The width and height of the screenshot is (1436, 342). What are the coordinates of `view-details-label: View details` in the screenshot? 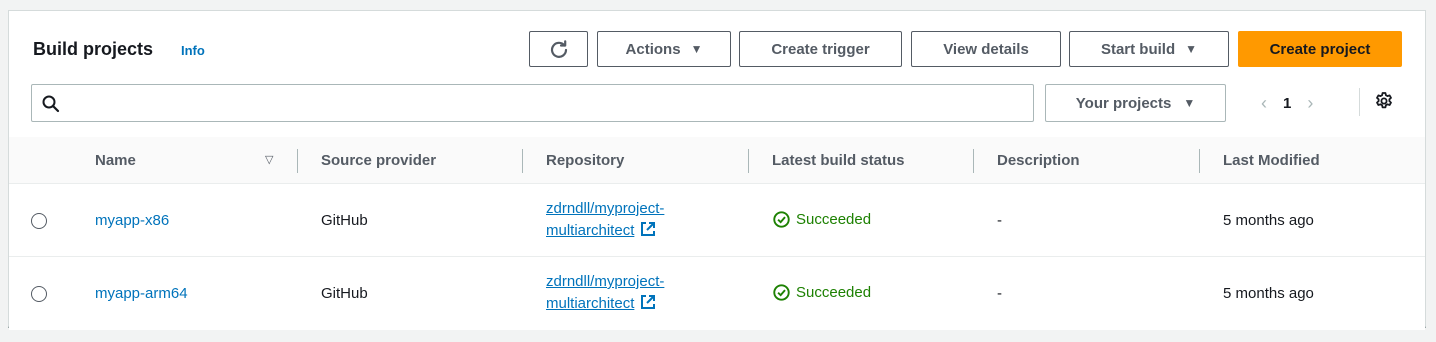 It's located at (986, 49).